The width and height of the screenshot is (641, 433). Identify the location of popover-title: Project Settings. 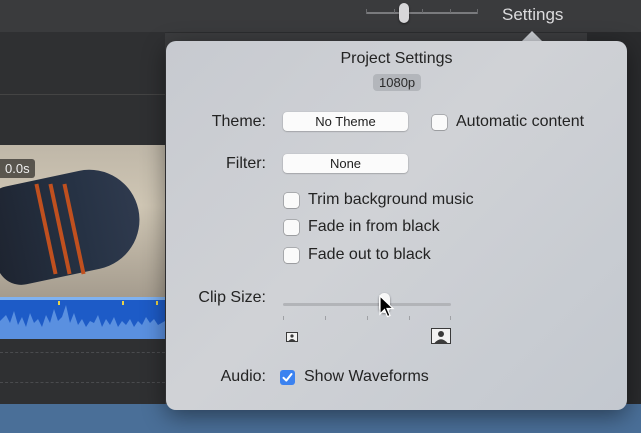
(396, 58).